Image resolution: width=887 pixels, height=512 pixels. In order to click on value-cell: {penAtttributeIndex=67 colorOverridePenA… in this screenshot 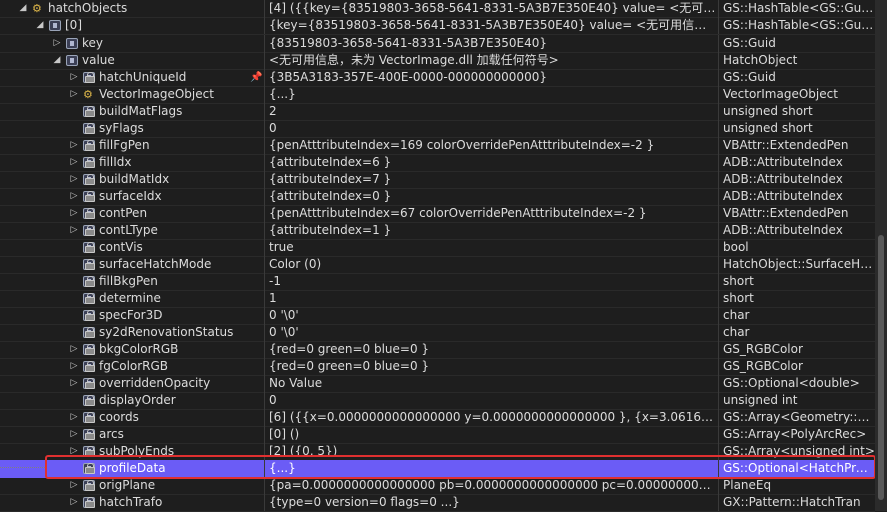, I will do `click(491, 213)`.